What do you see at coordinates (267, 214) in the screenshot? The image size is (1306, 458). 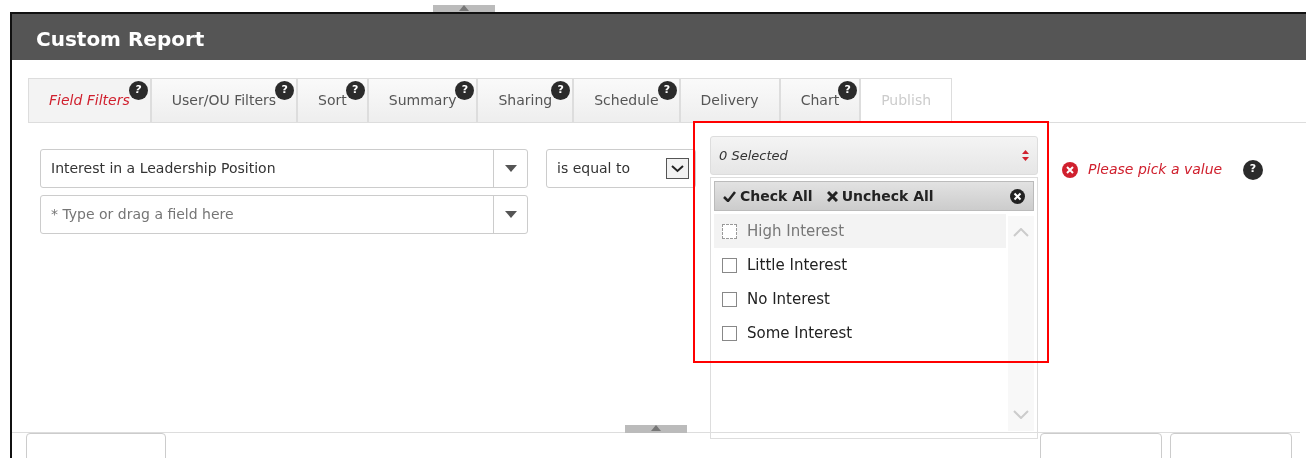 I see `field-input: * Type or drag a field here` at bounding box center [267, 214].